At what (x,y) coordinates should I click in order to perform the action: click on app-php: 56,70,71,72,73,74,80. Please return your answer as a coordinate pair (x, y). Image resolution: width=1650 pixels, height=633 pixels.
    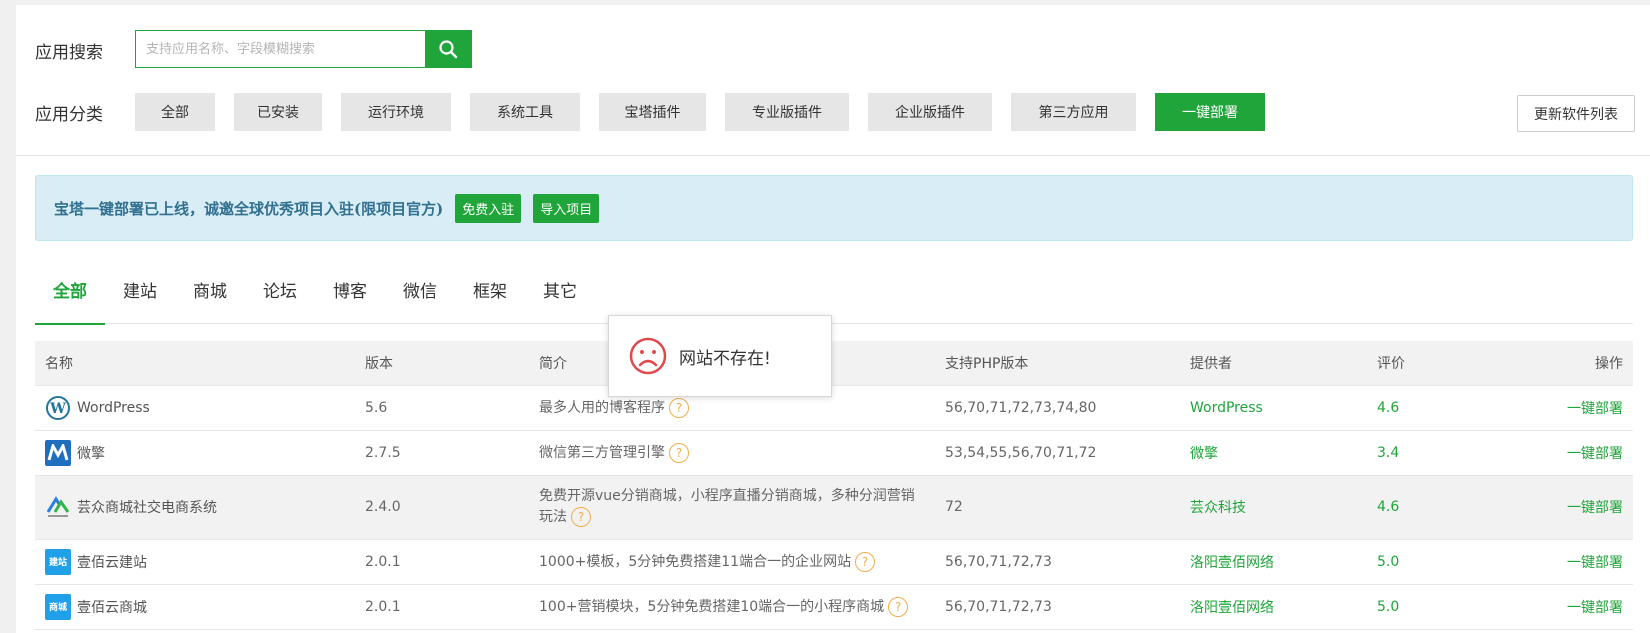
    Looking at the image, I should click on (1057, 408).